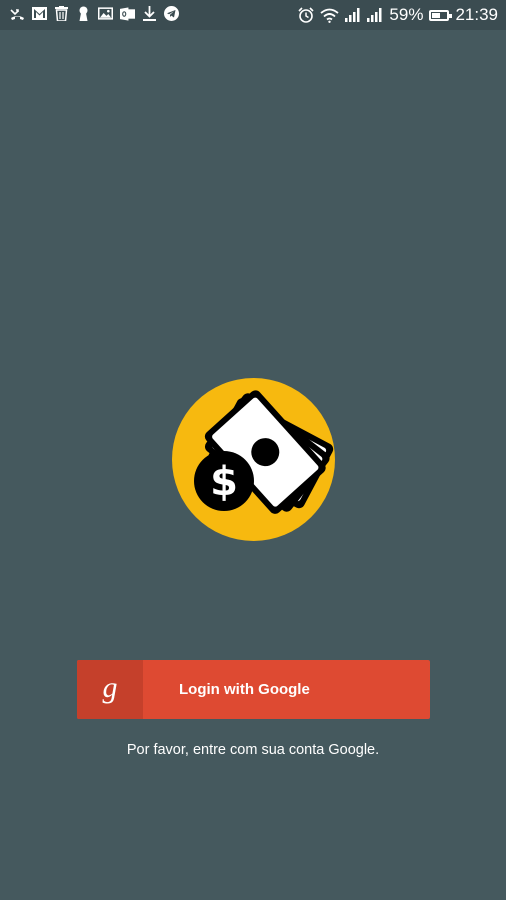 The height and width of the screenshot is (900, 506). Describe the element at coordinates (436, 15) in the screenshot. I see `battery-level-fill` at that location.